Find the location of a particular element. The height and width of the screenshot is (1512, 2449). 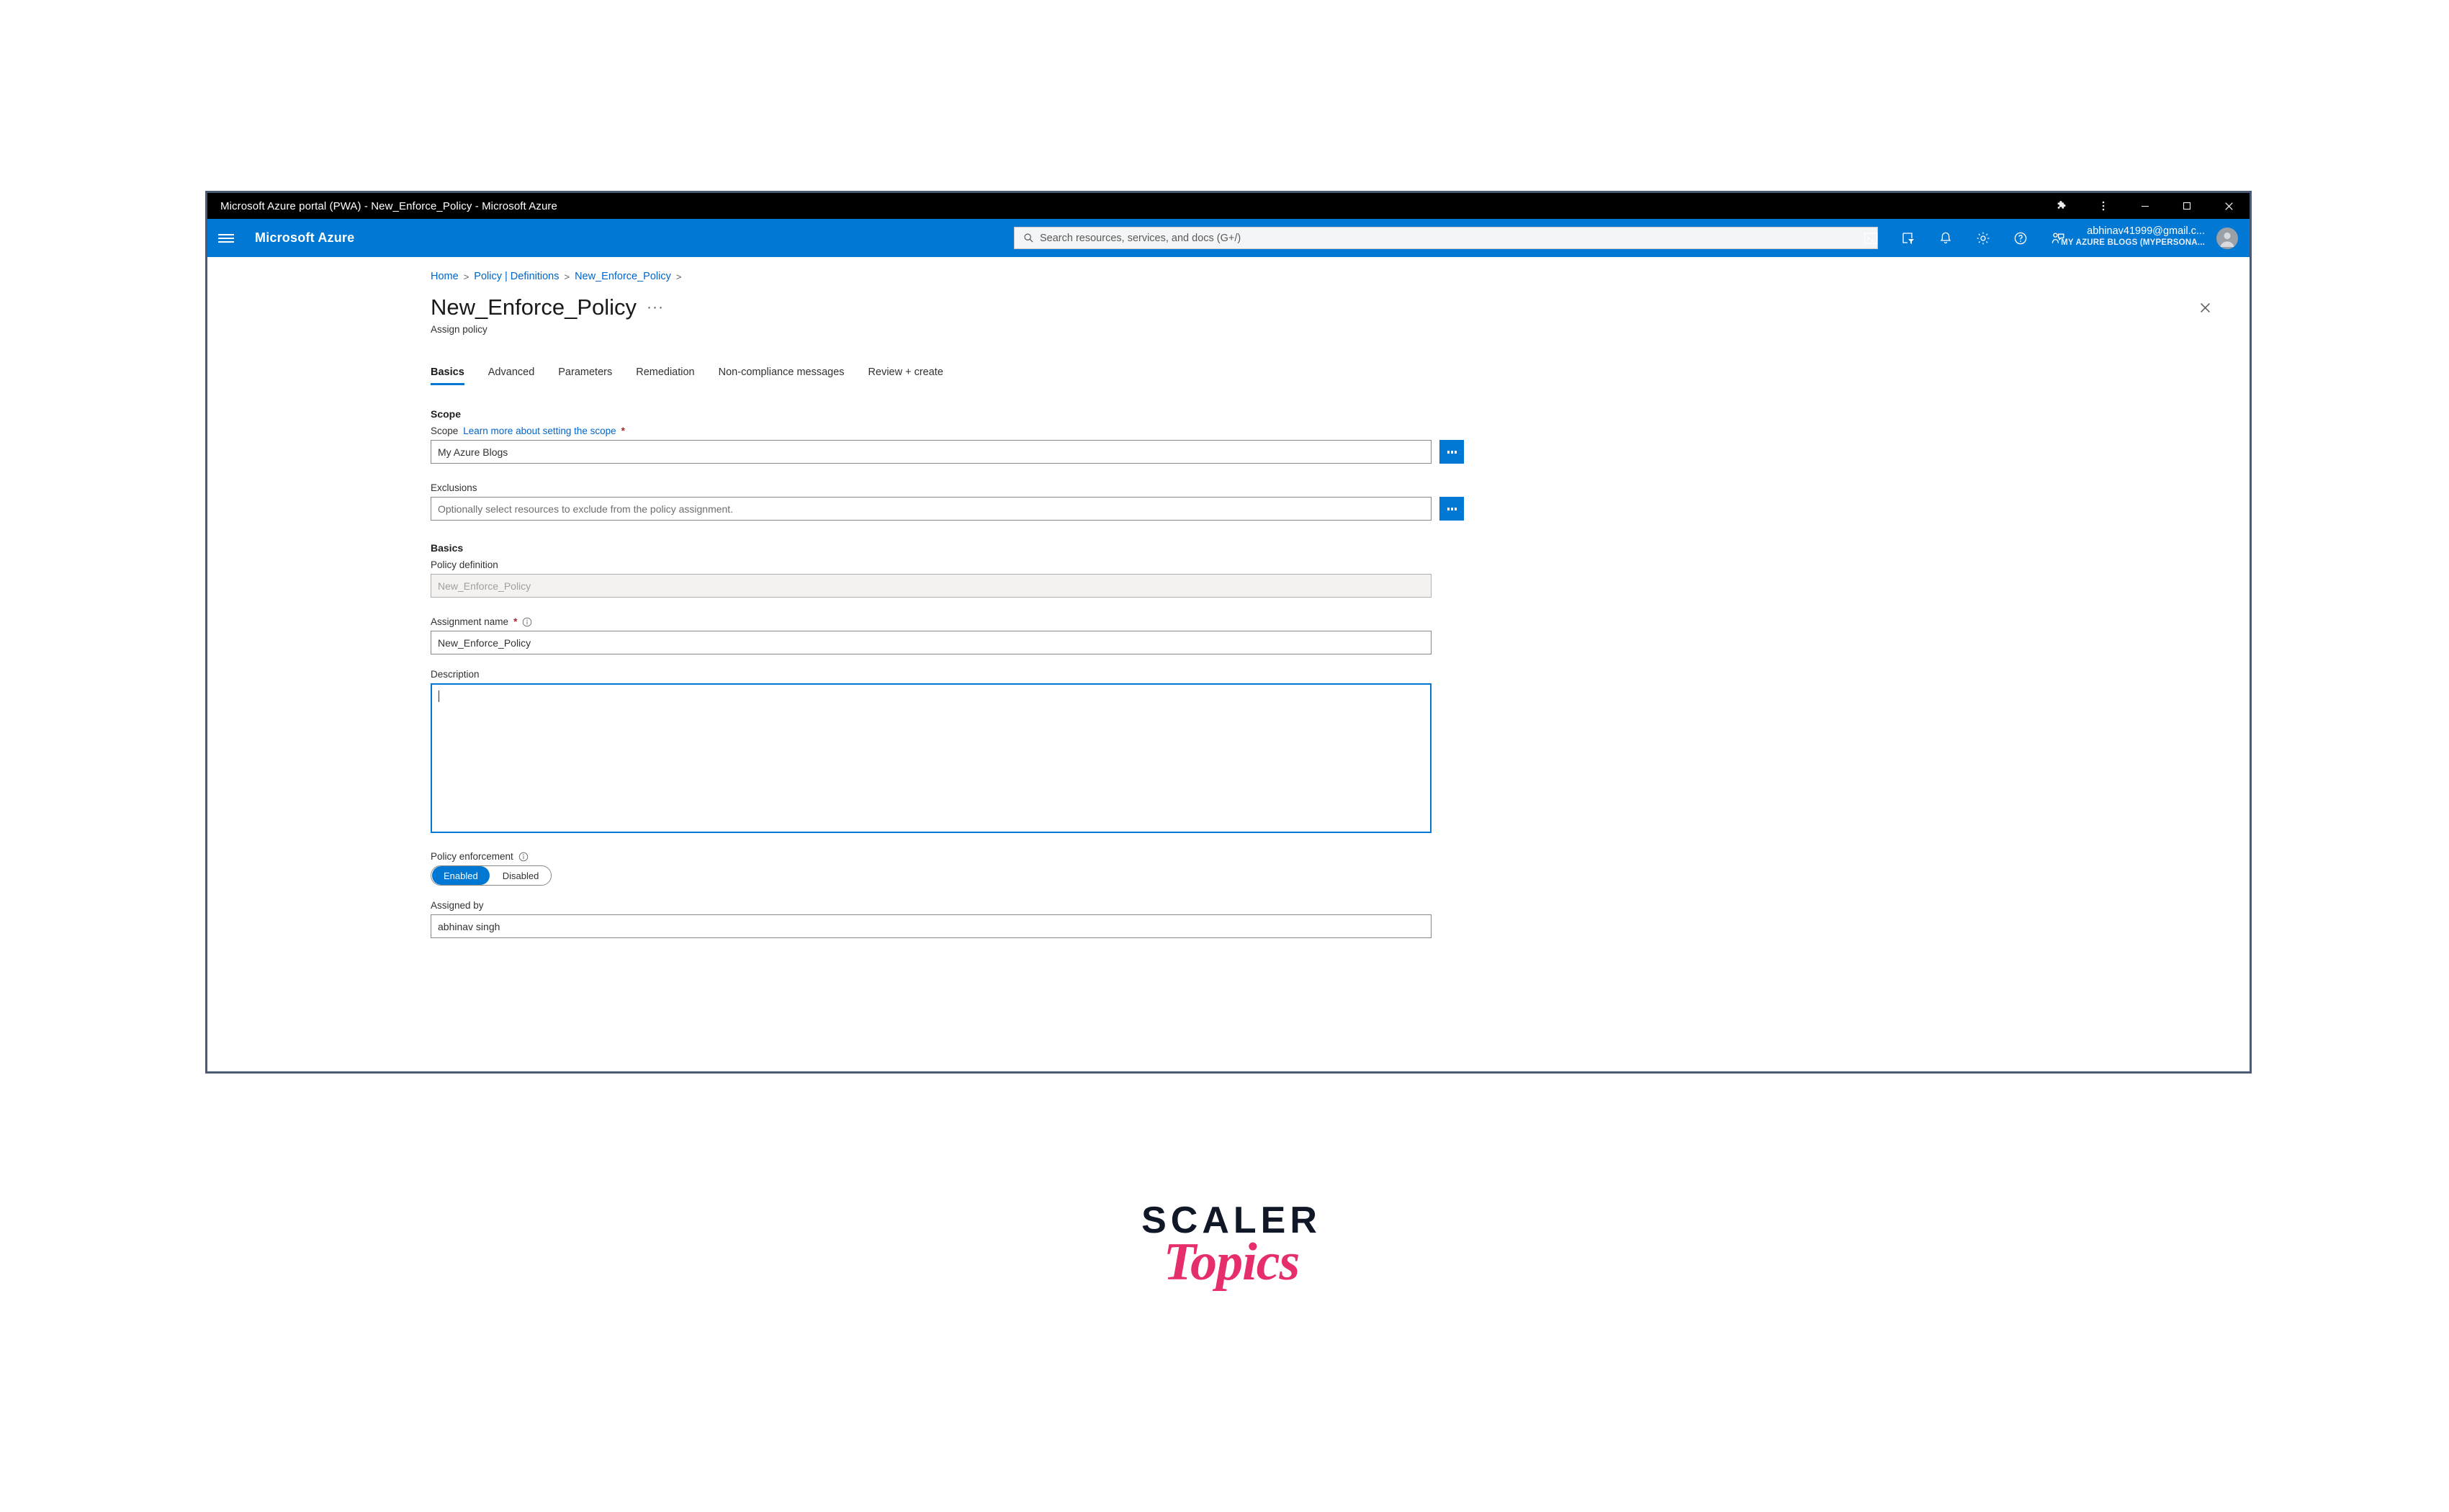

scope-label-text: Scope is located at coordinates (445, 431).